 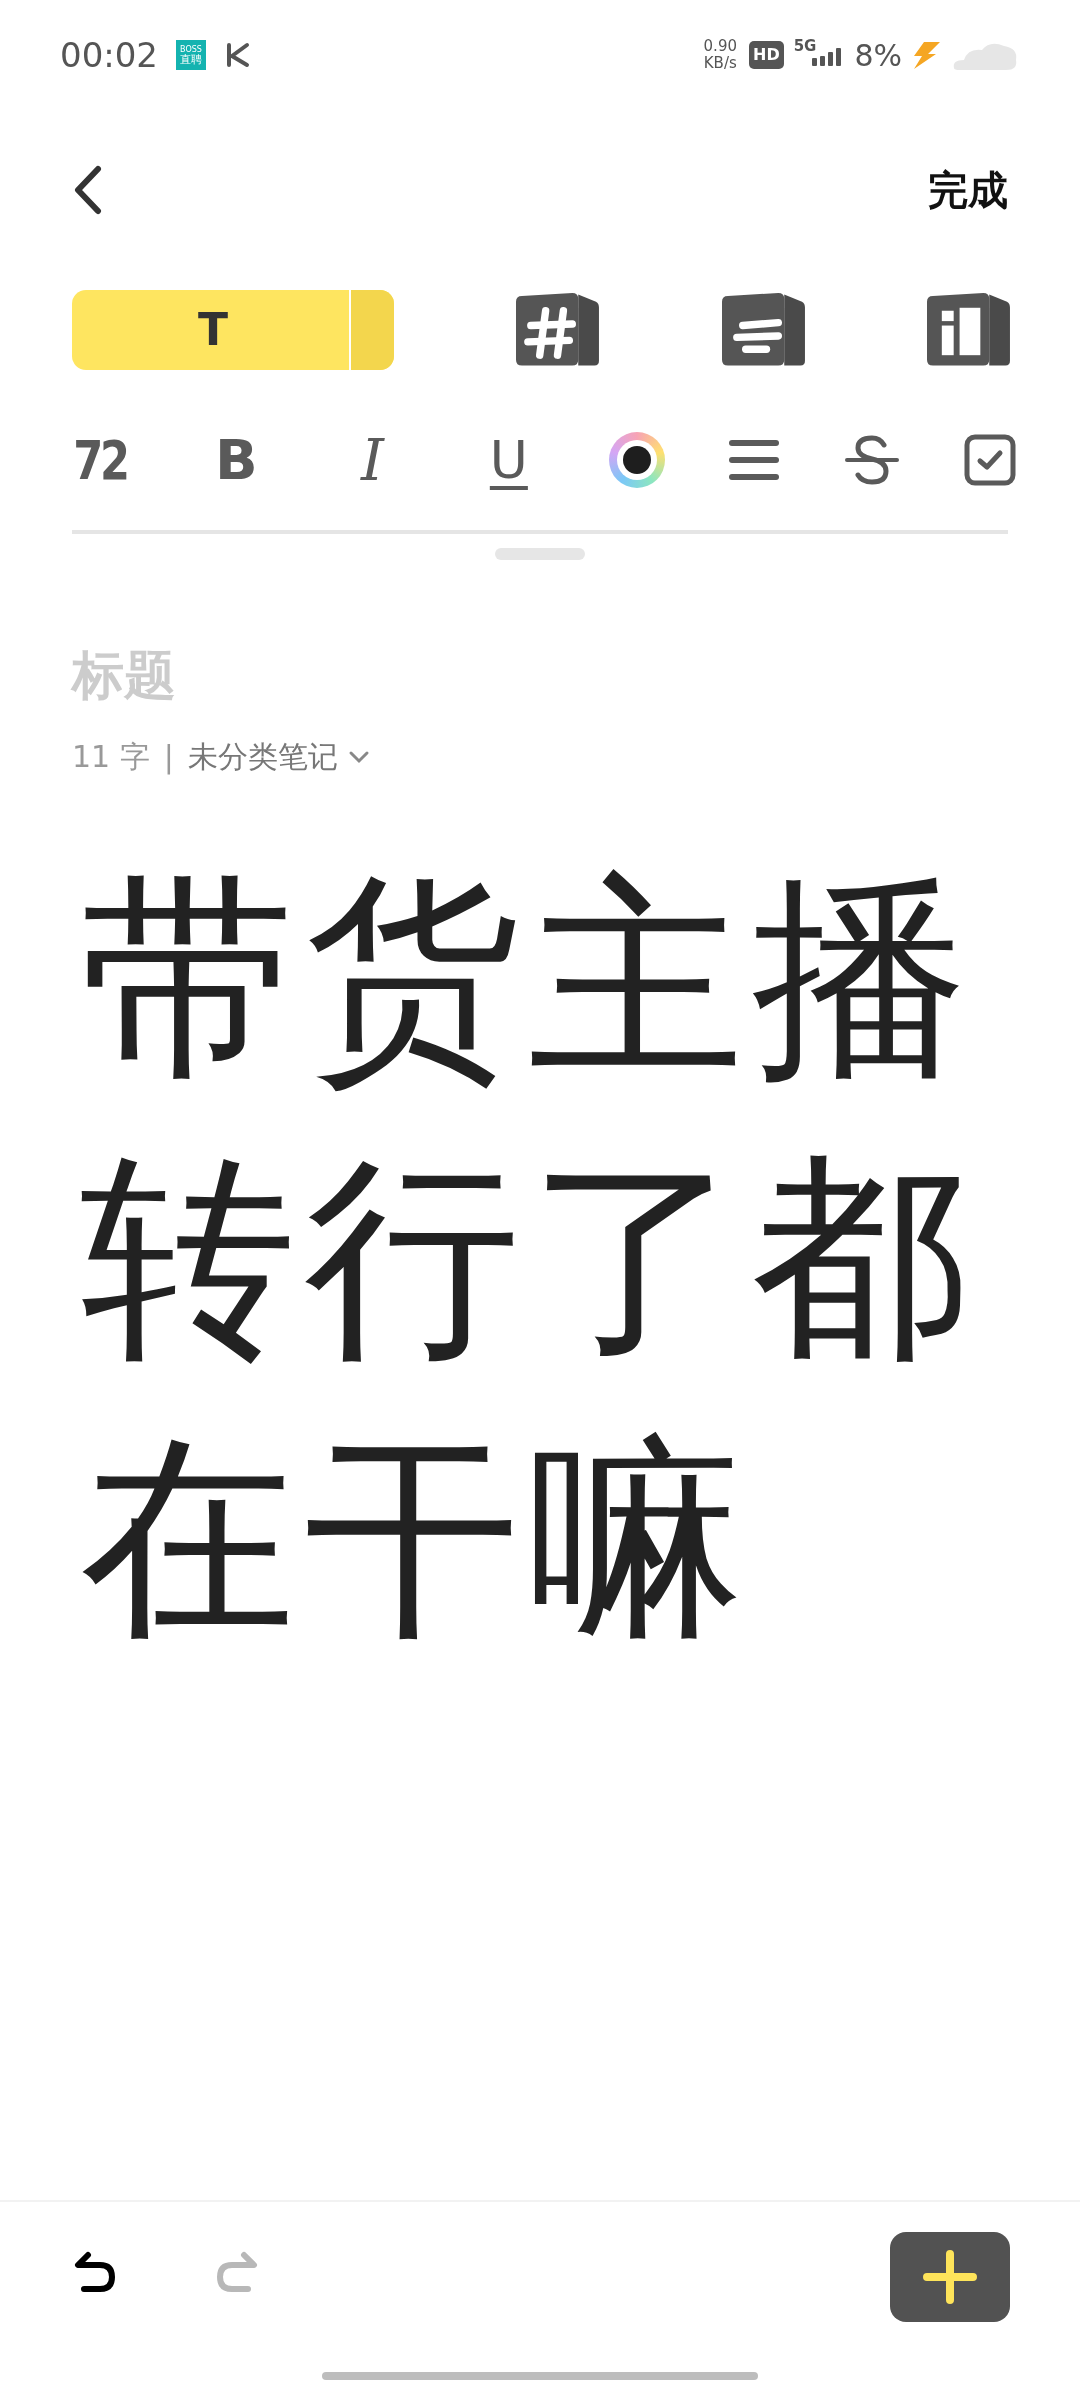 What do you see at coordinates (238, 55) in the screenshot?
I see `k-logo-icon` at bounding box center [238, 55].